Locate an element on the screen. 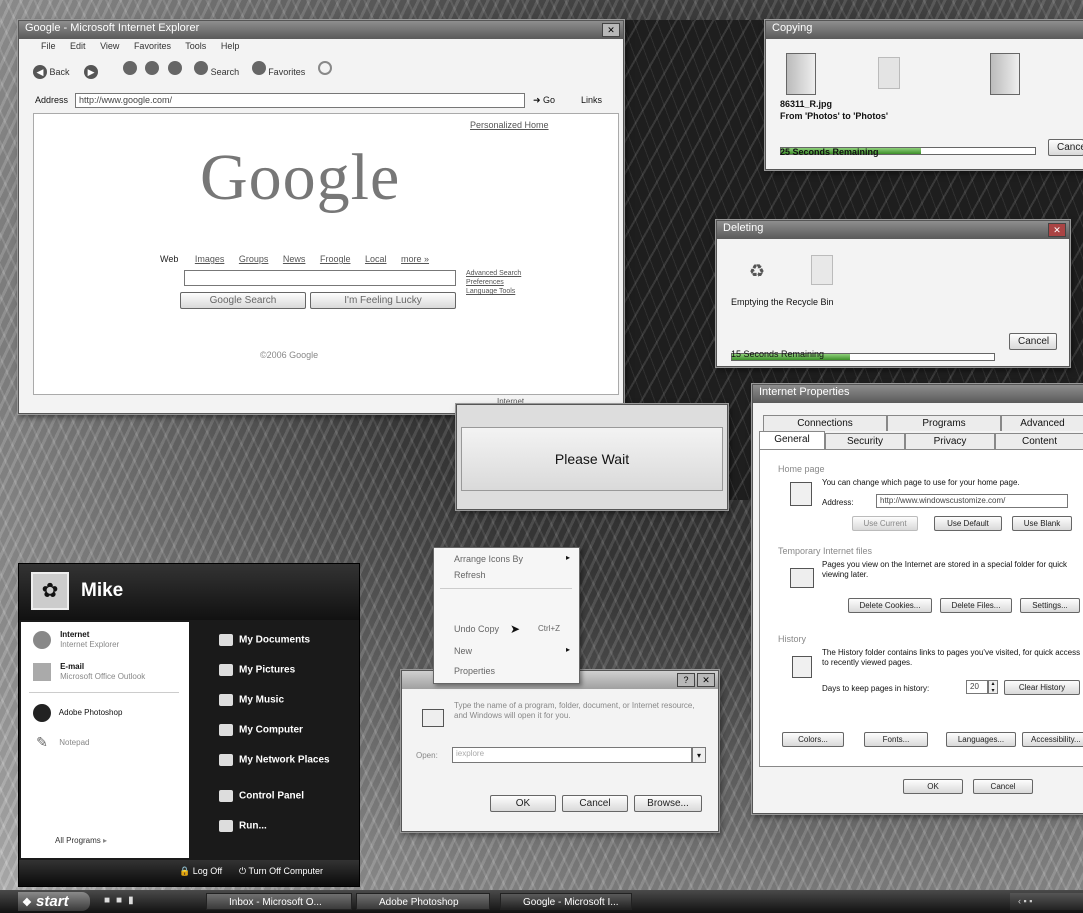 Image resolution: width=1083 pixels, height=913 pixels. tab-security: Security is located at coordinates (865, 441).